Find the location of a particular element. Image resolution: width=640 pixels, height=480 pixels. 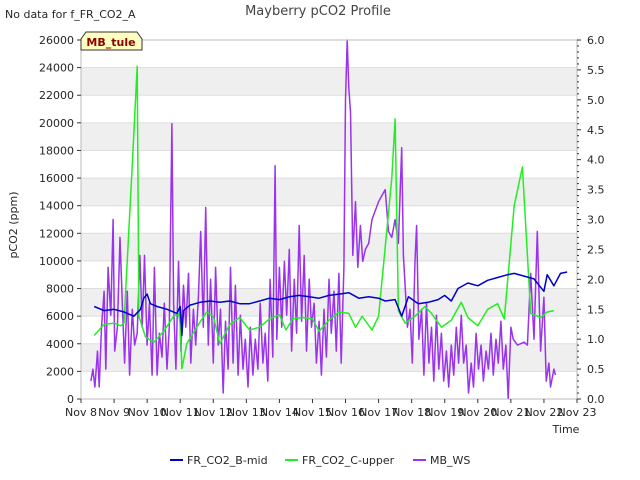

legend-item: MB_WS is located at coordinates (441, 460).